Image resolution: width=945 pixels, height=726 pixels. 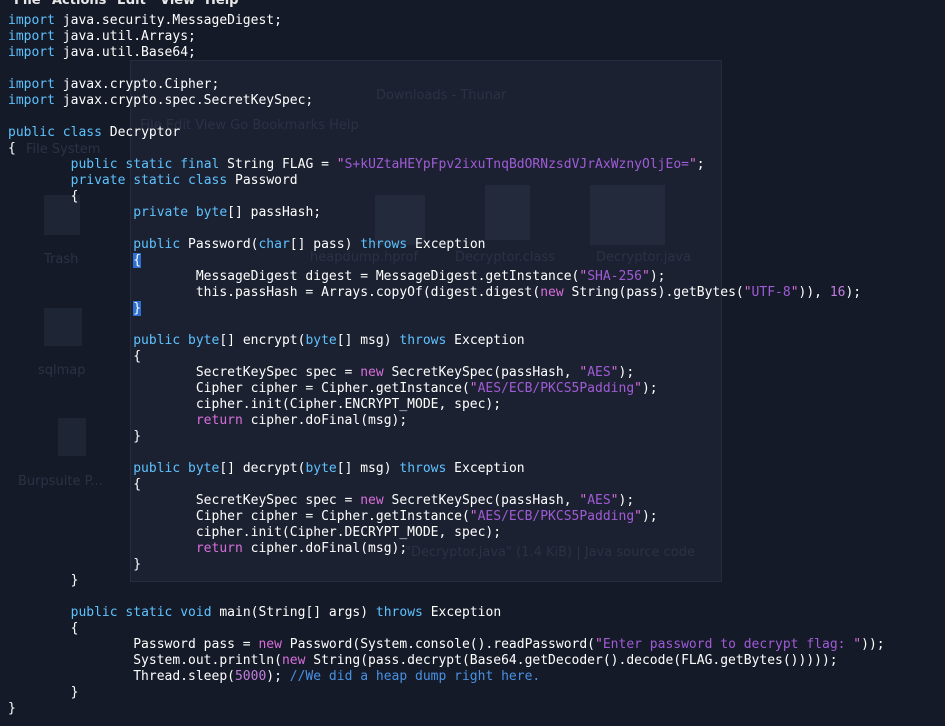 I want to click on code-line: cipher.init(Cipher.ENCRYPT_MODE, spec);, so click(x=255, y=404).